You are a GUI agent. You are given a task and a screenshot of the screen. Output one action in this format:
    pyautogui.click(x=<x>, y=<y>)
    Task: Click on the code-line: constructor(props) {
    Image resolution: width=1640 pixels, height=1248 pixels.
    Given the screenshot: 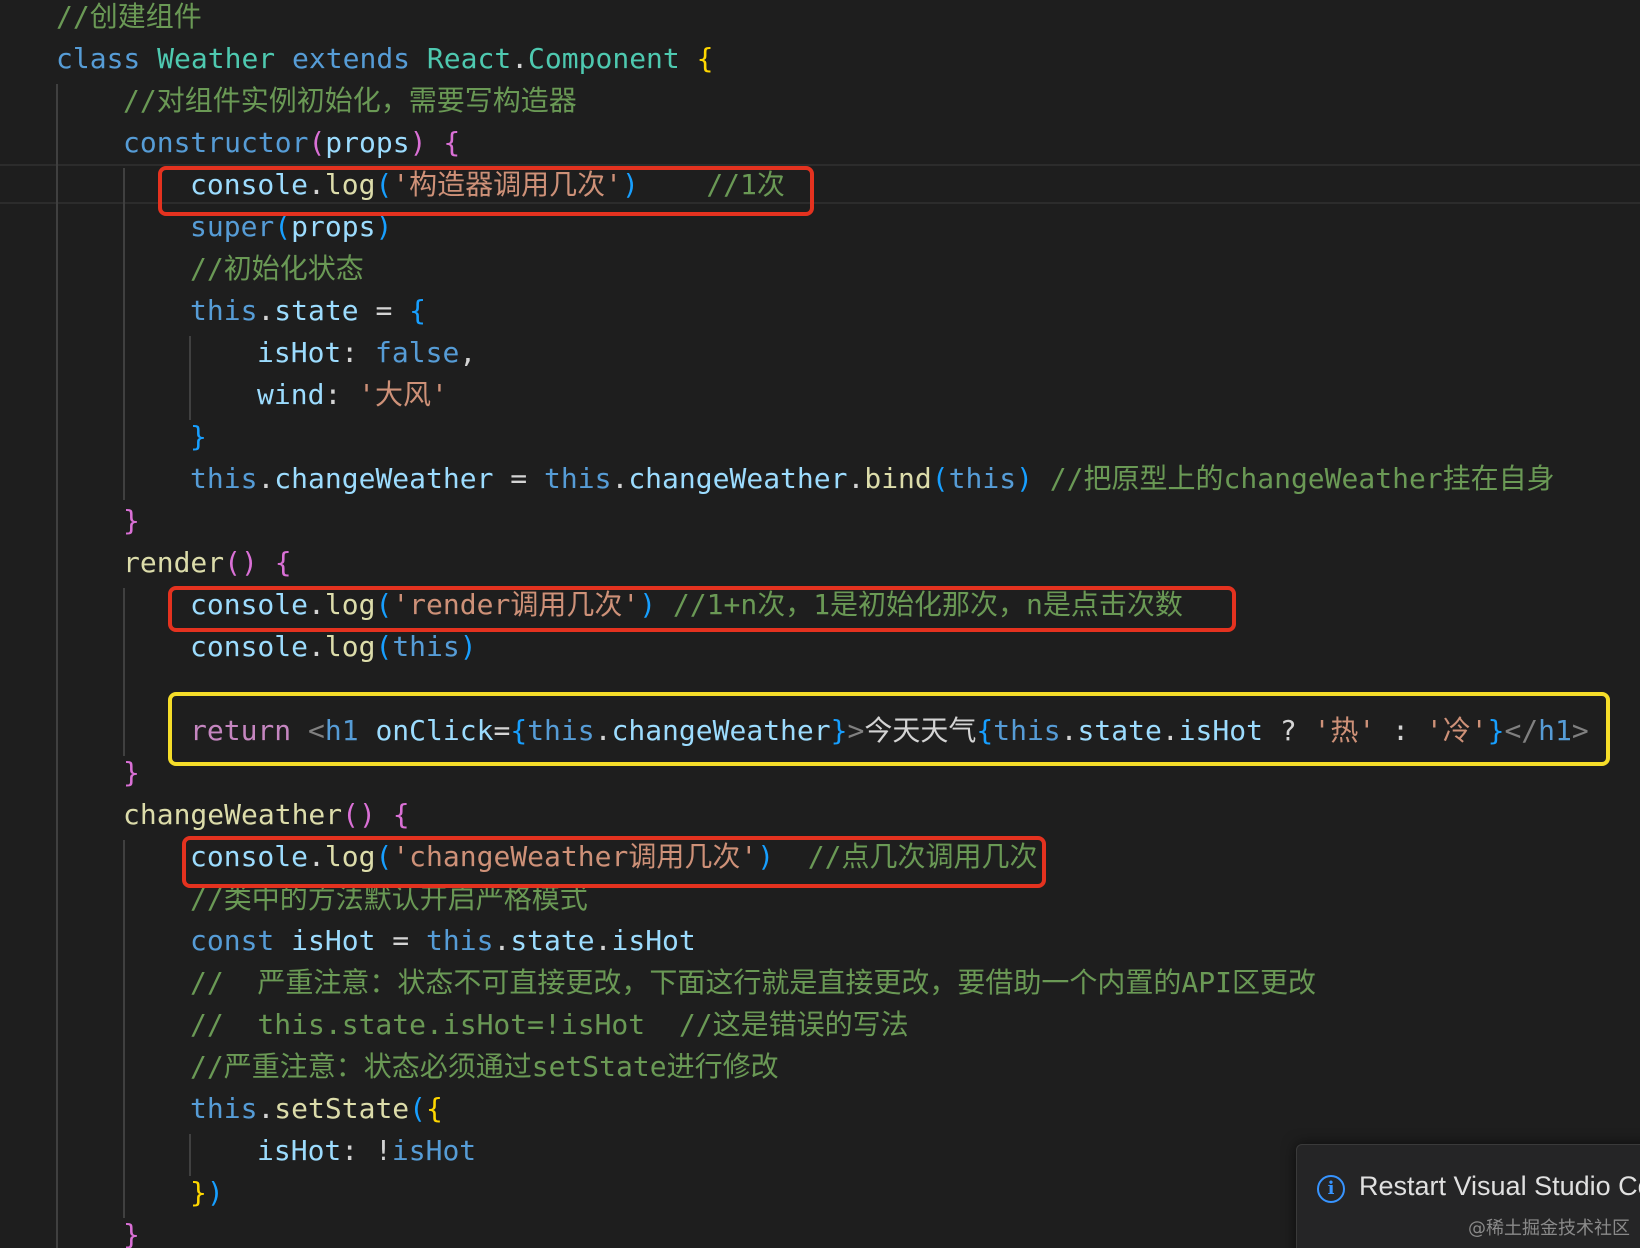 What is the action you would take?
    pyautogui.click(x=291, y=143)
    